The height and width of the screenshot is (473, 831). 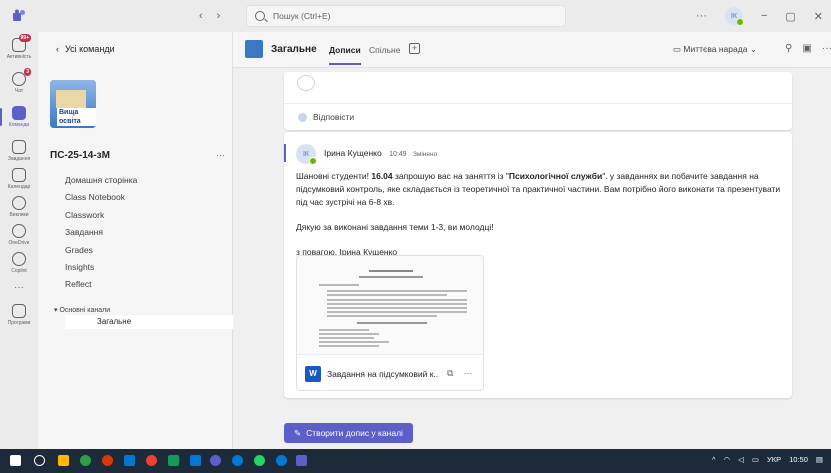 I want to click on meet-label: Миттєва нарада, so click(x=715, y=49).